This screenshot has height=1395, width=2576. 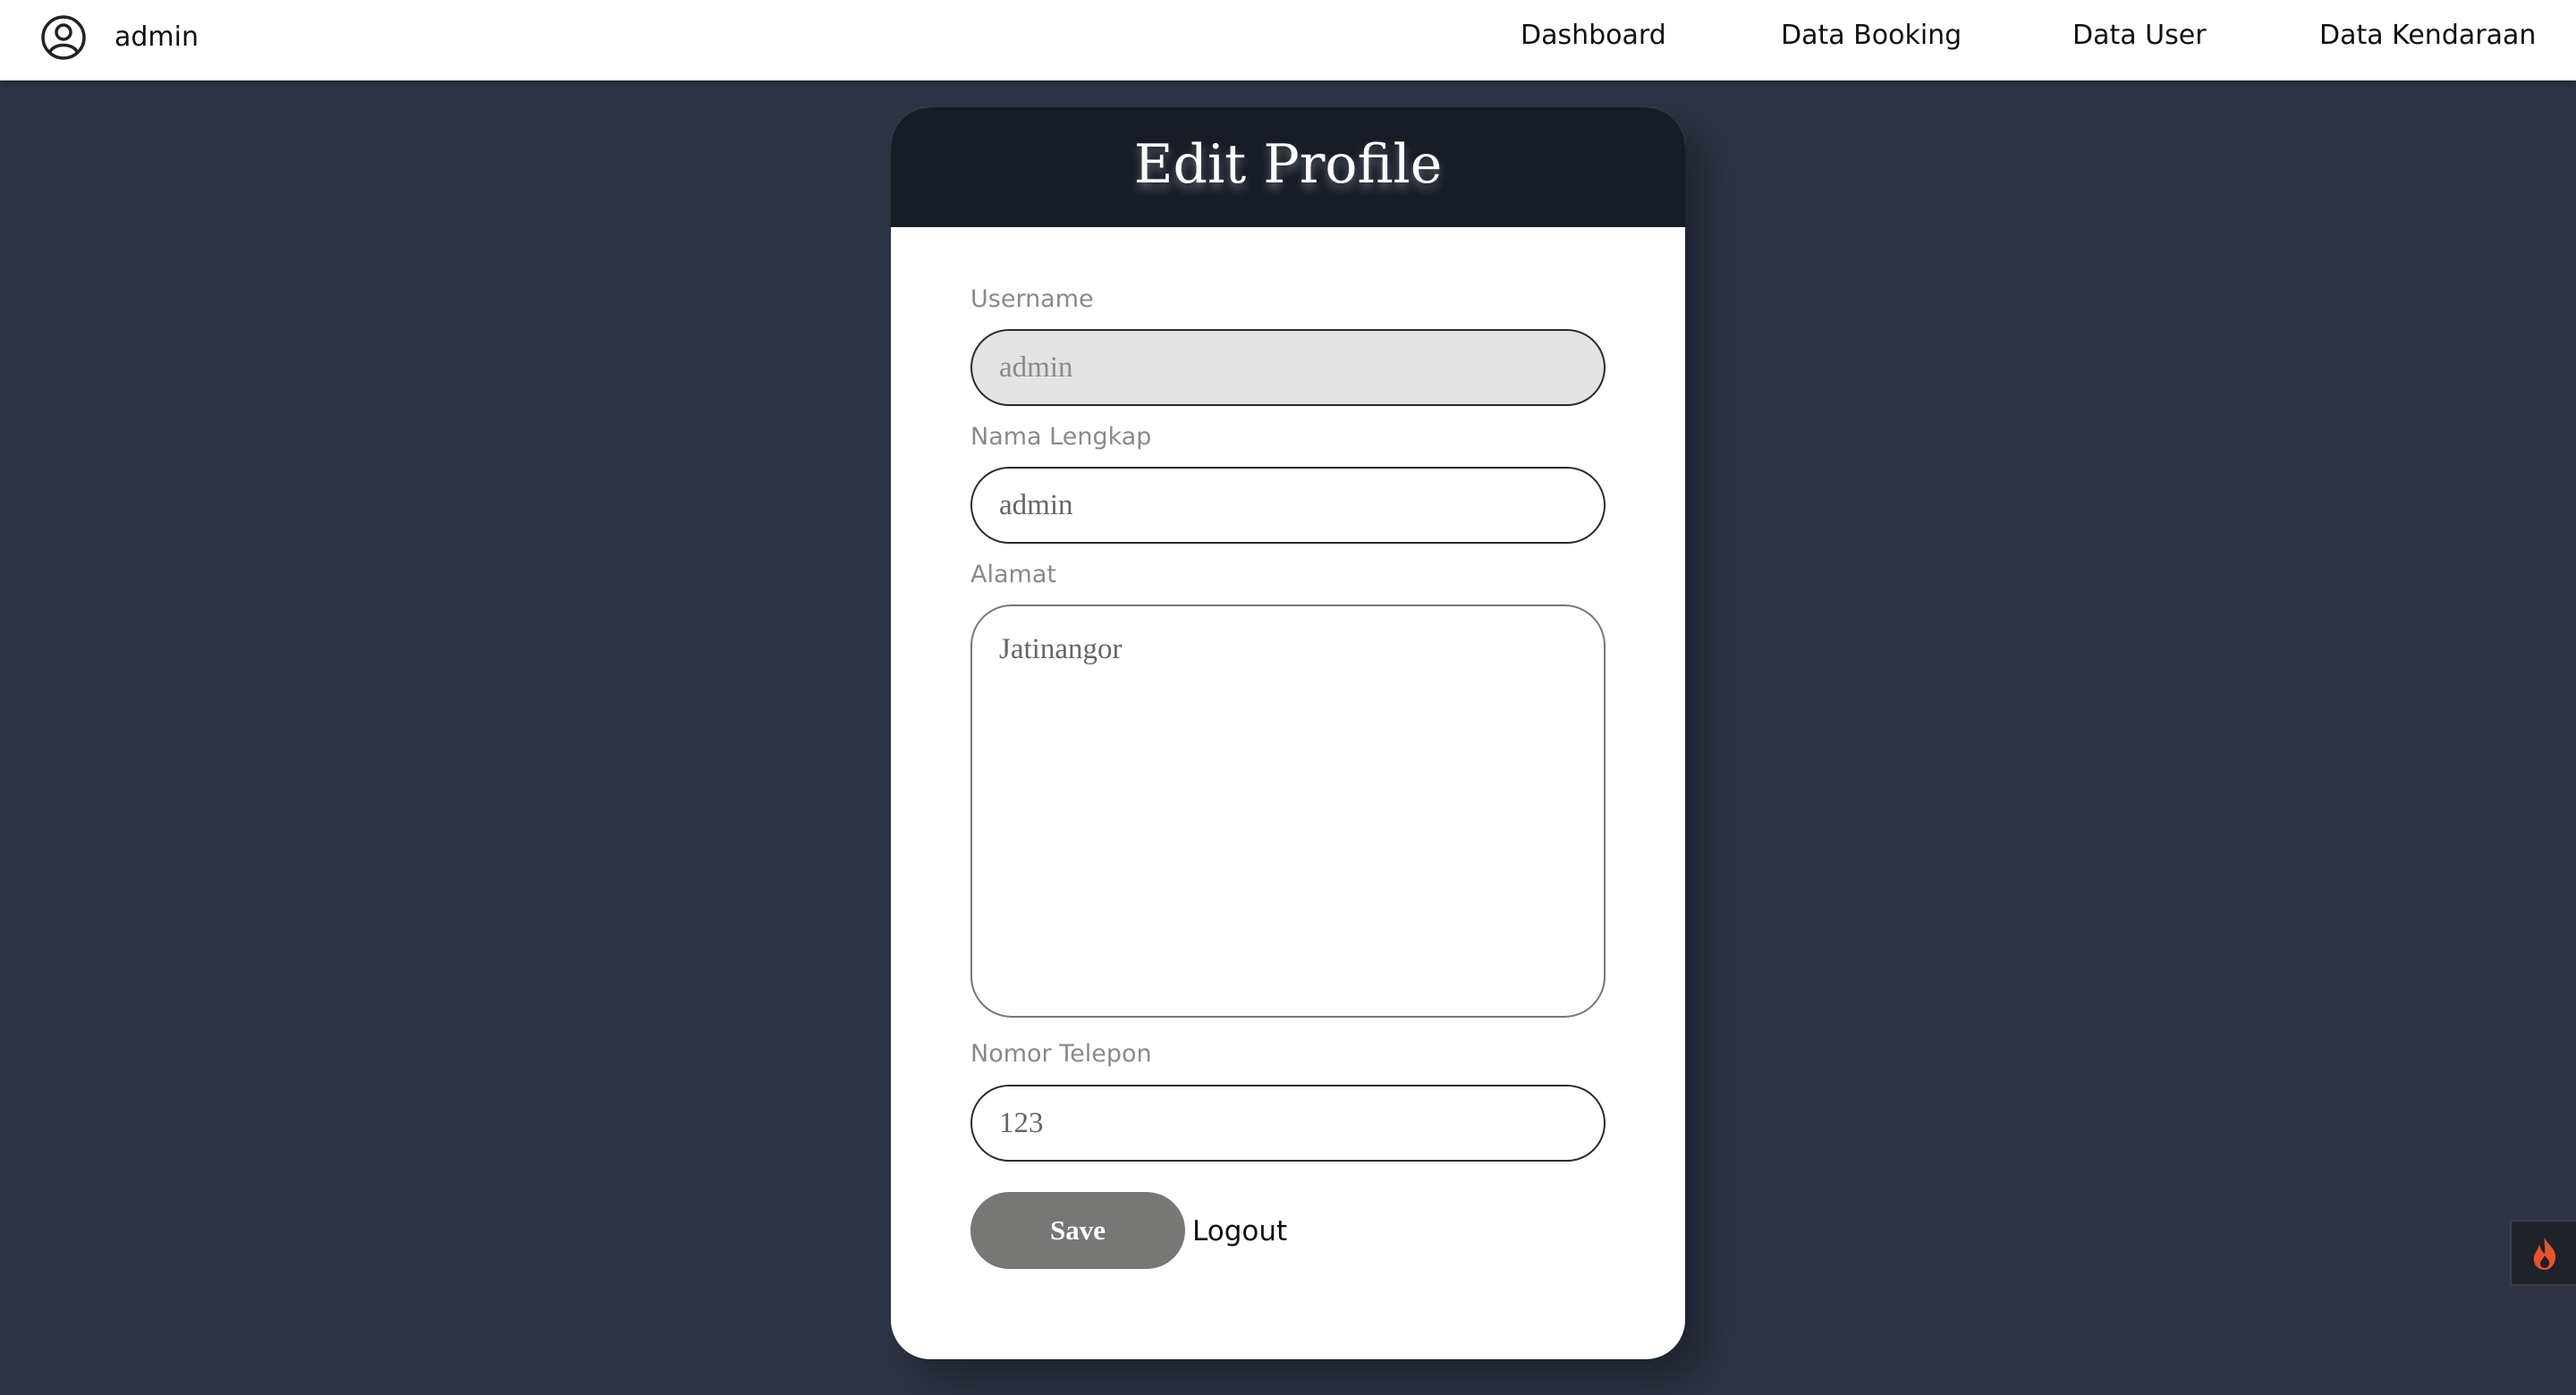 What do you see at coordinates (156, 37) in the screenshot?
I see `navbar-username: admin` at bounding box center [156, 37].